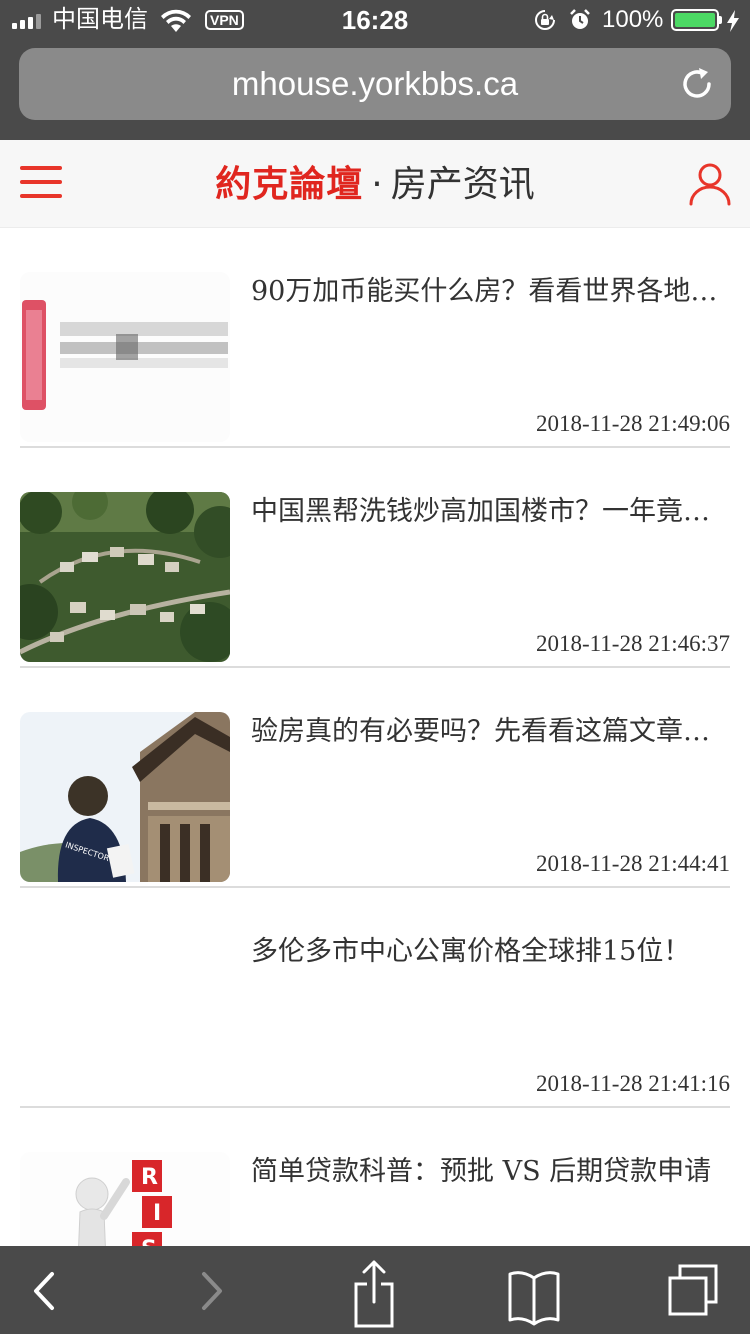 The width and height of the screenshot is (750, 1334). What do you see at coordinates (375, 20) in the screenshot?
I see `status-bar: 中国电信 VPN 16:28 100%` at bounding box center [375, 20].